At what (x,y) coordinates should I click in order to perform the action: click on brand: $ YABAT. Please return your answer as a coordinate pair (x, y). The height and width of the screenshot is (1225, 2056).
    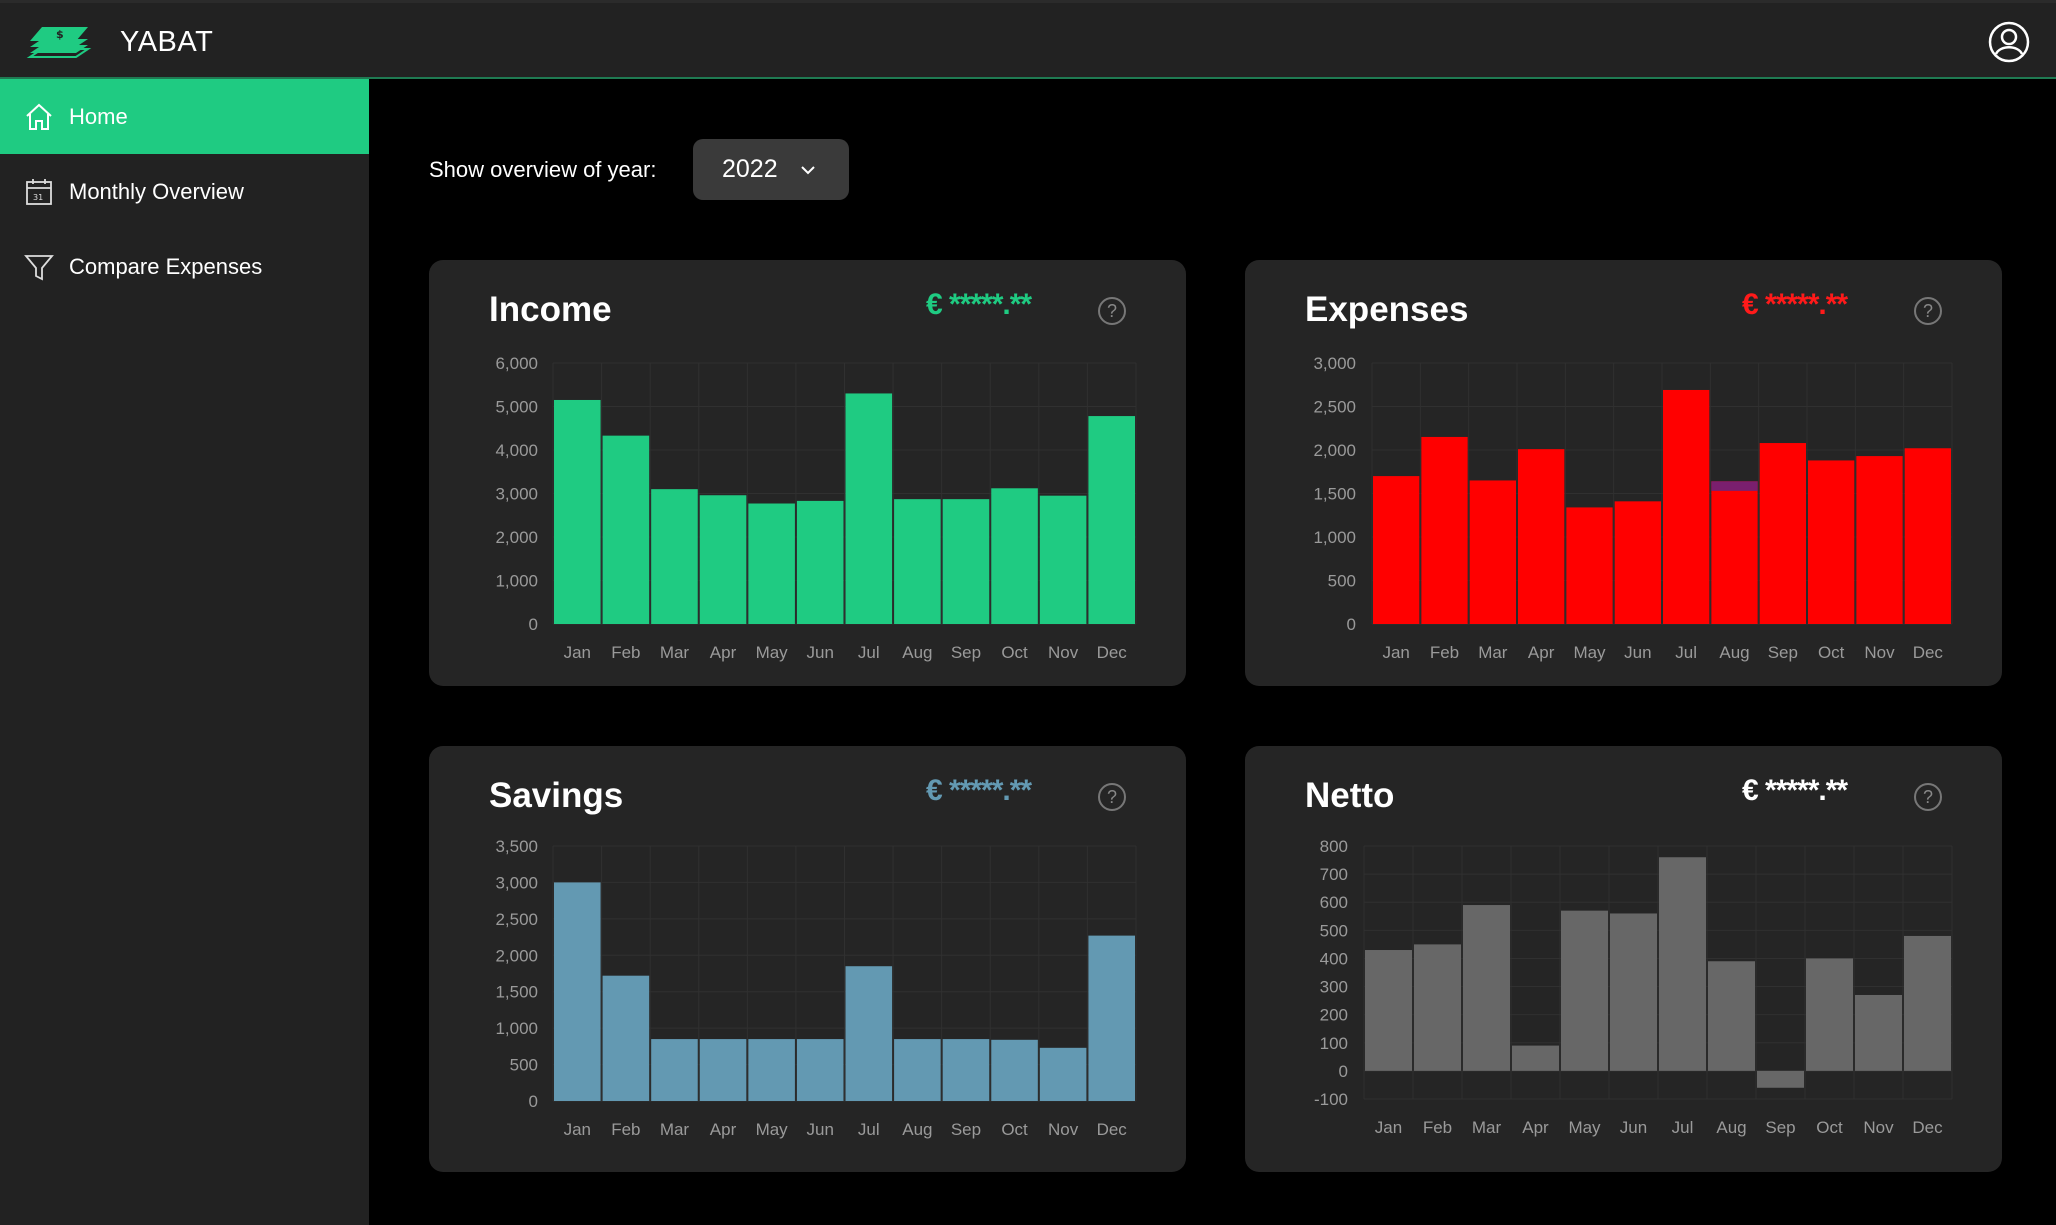
    Looking at the image, I should click on (117, 42).